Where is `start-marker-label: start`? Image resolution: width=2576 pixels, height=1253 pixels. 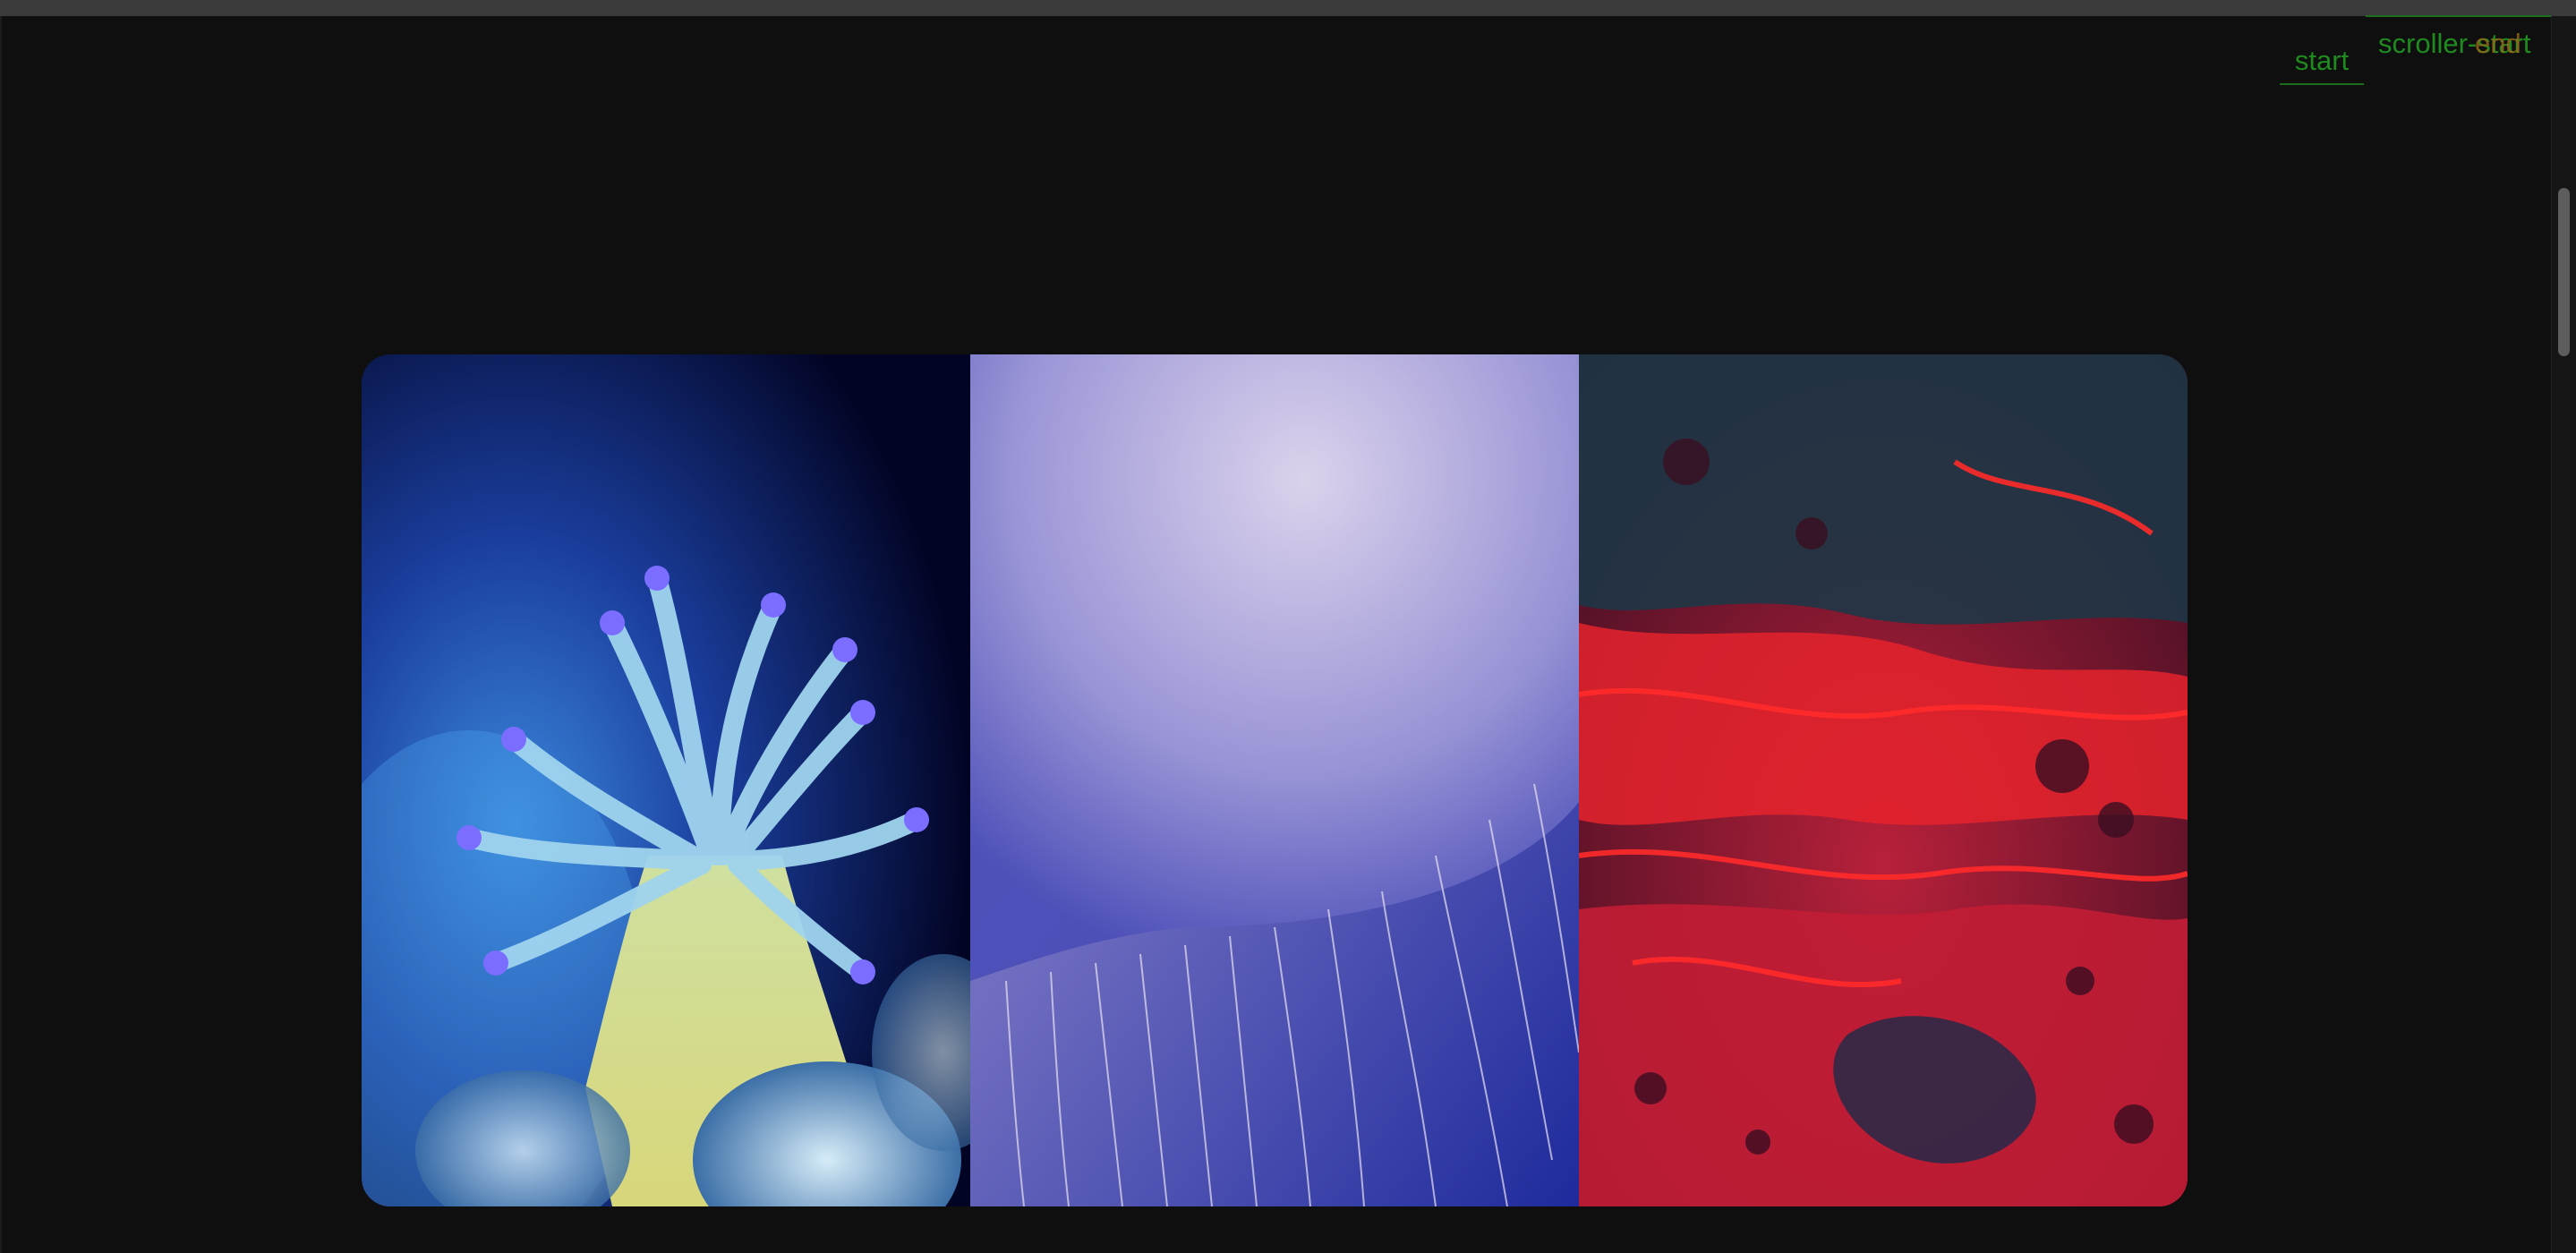 start-marker-label: start is located at coordinates (2322, 60).